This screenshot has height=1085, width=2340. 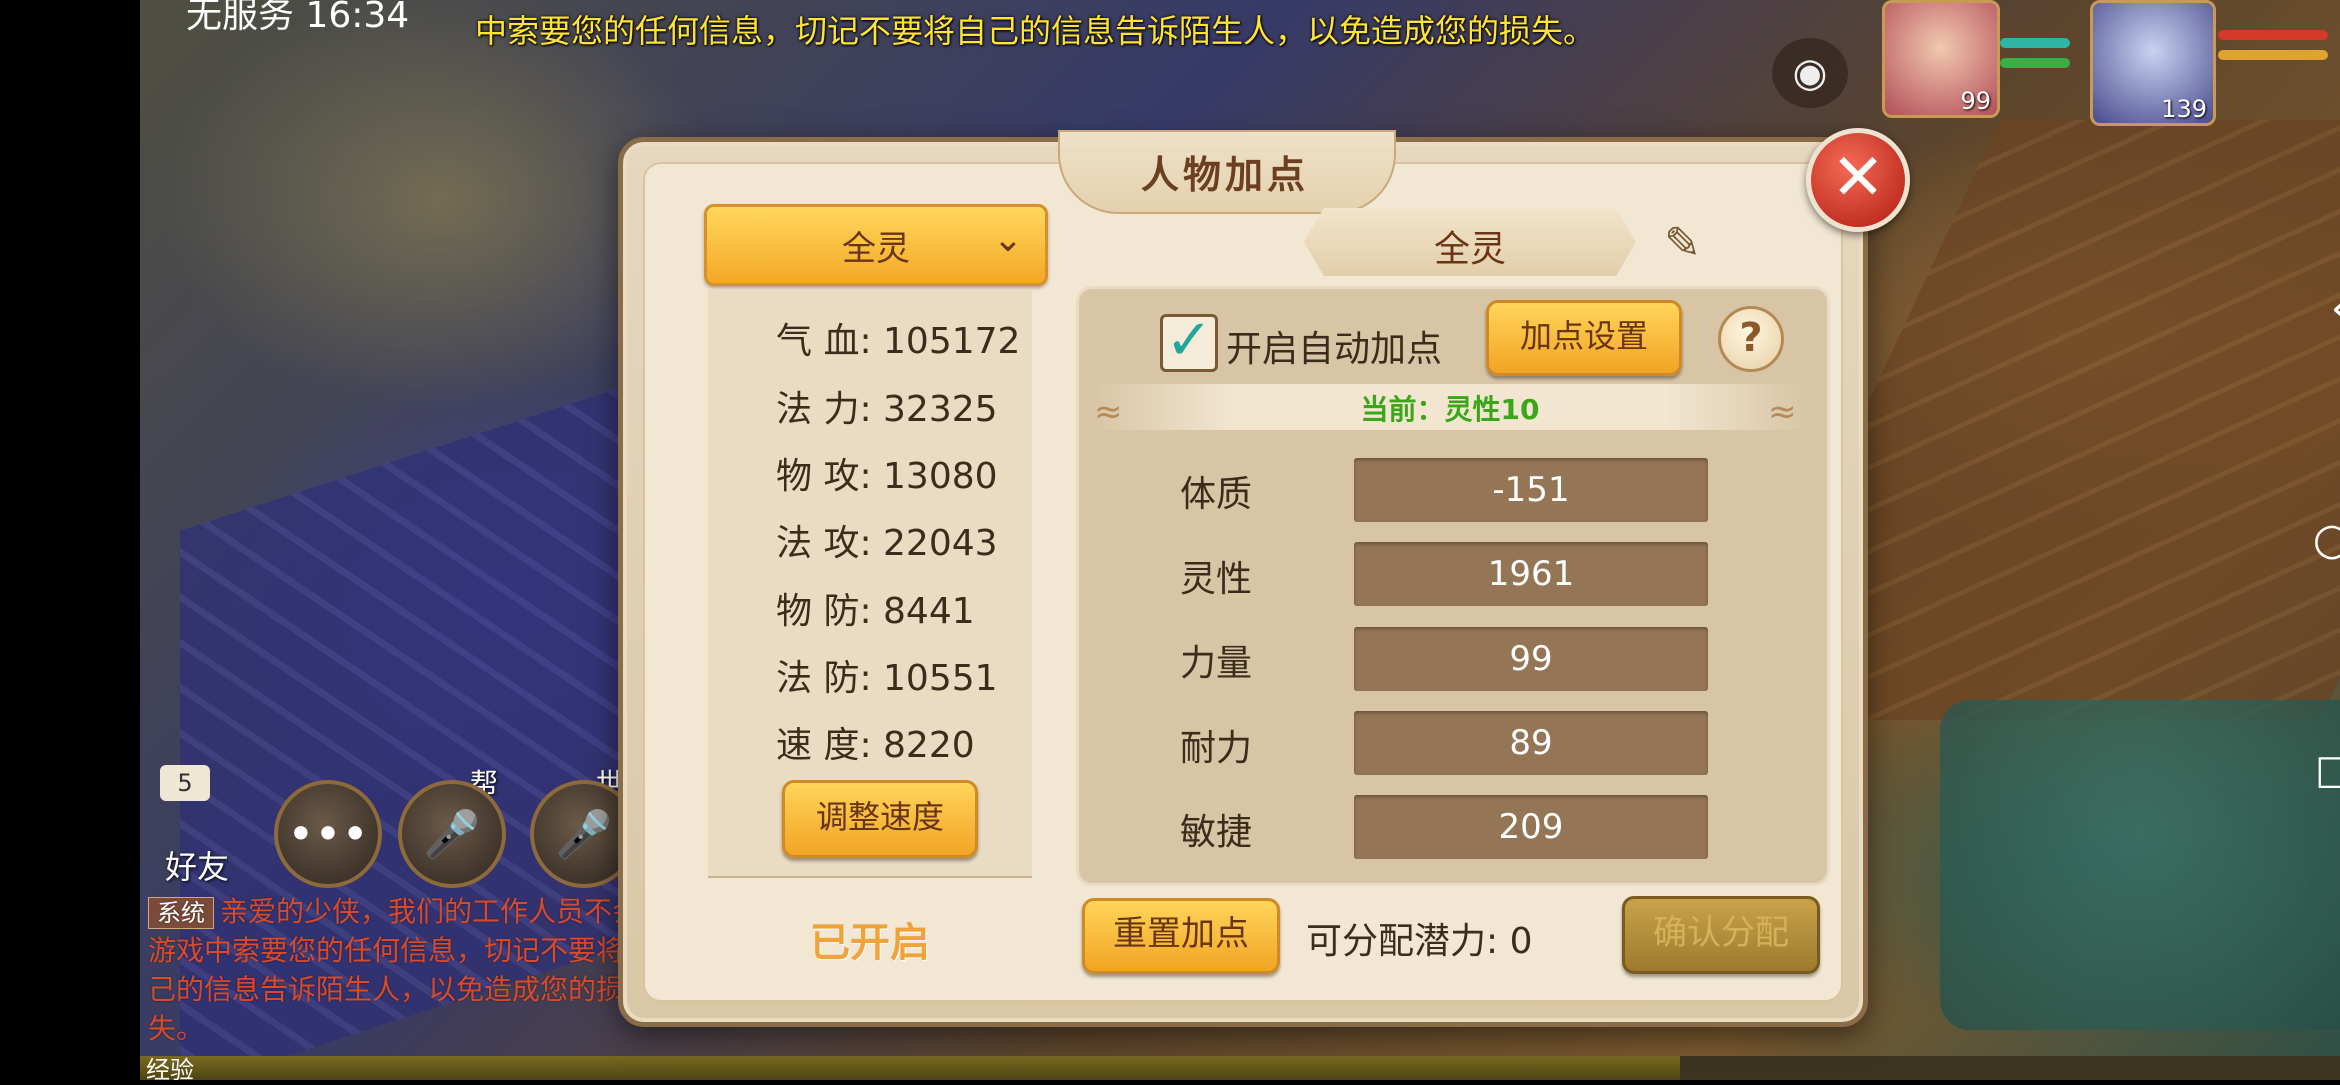 What do you see at coordinates (328, 834) in the screenshot?
I see `chat-bubble-icon: •••` at bounding box center [328, 834].